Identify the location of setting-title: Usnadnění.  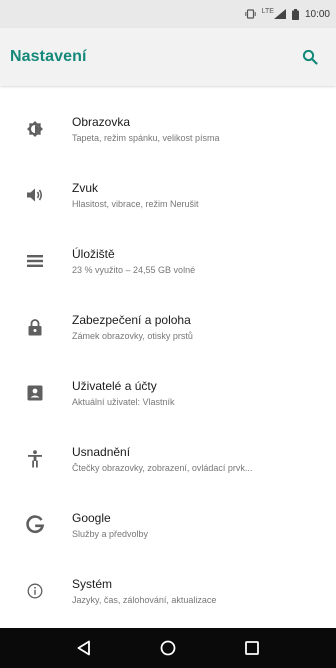
(101, 452).